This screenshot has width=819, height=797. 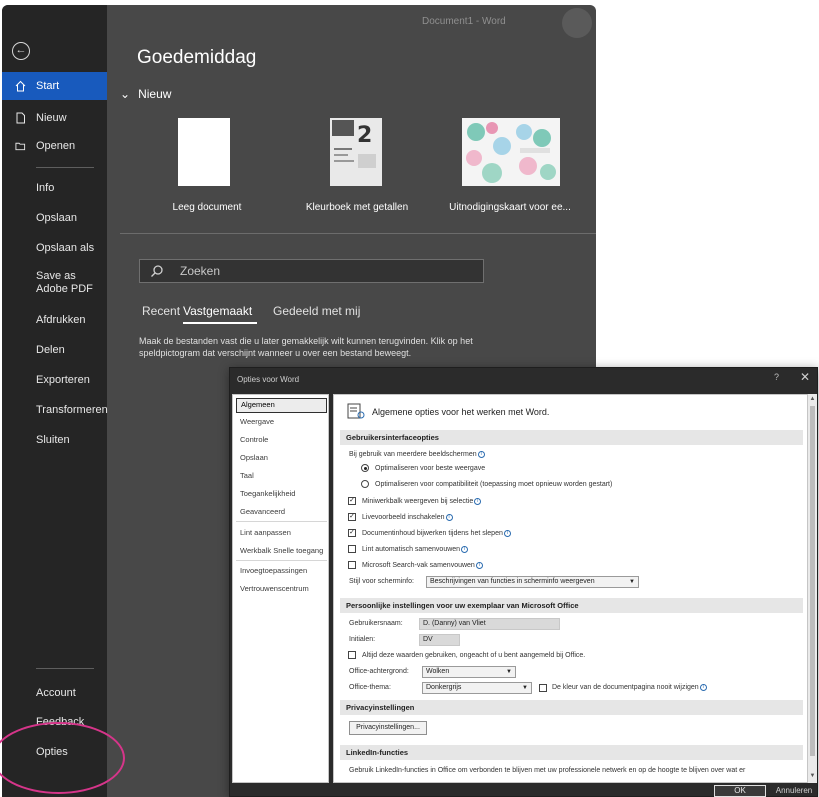 I want to click on category-add-ins: Invoegtoepassingen, so click(x=281, y=570).